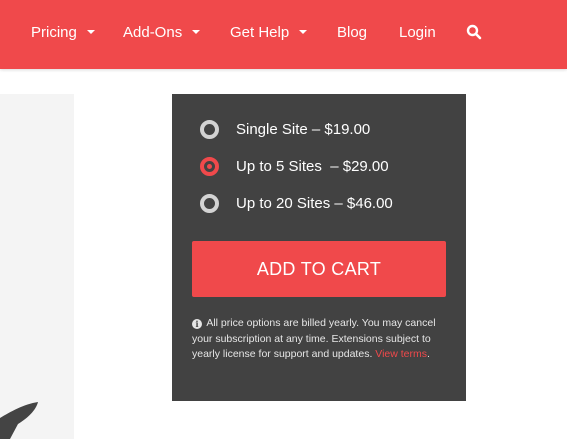 Image resolution: width=567 pixels, height=439 pixels. Describe the element at coordinates (54, 32) in the screenshot. I see `nav-item-label: Pricing` at that location.